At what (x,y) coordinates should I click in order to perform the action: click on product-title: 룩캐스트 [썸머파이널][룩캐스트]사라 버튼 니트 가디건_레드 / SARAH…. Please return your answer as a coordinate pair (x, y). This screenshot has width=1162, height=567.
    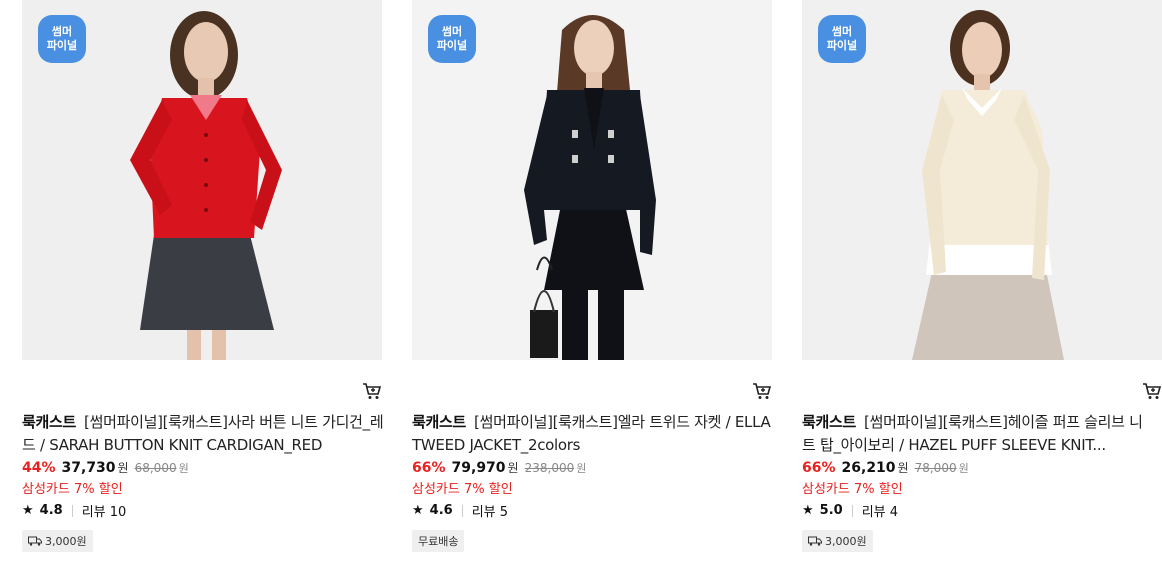
    Looking at the image, I should click on (204, 434).